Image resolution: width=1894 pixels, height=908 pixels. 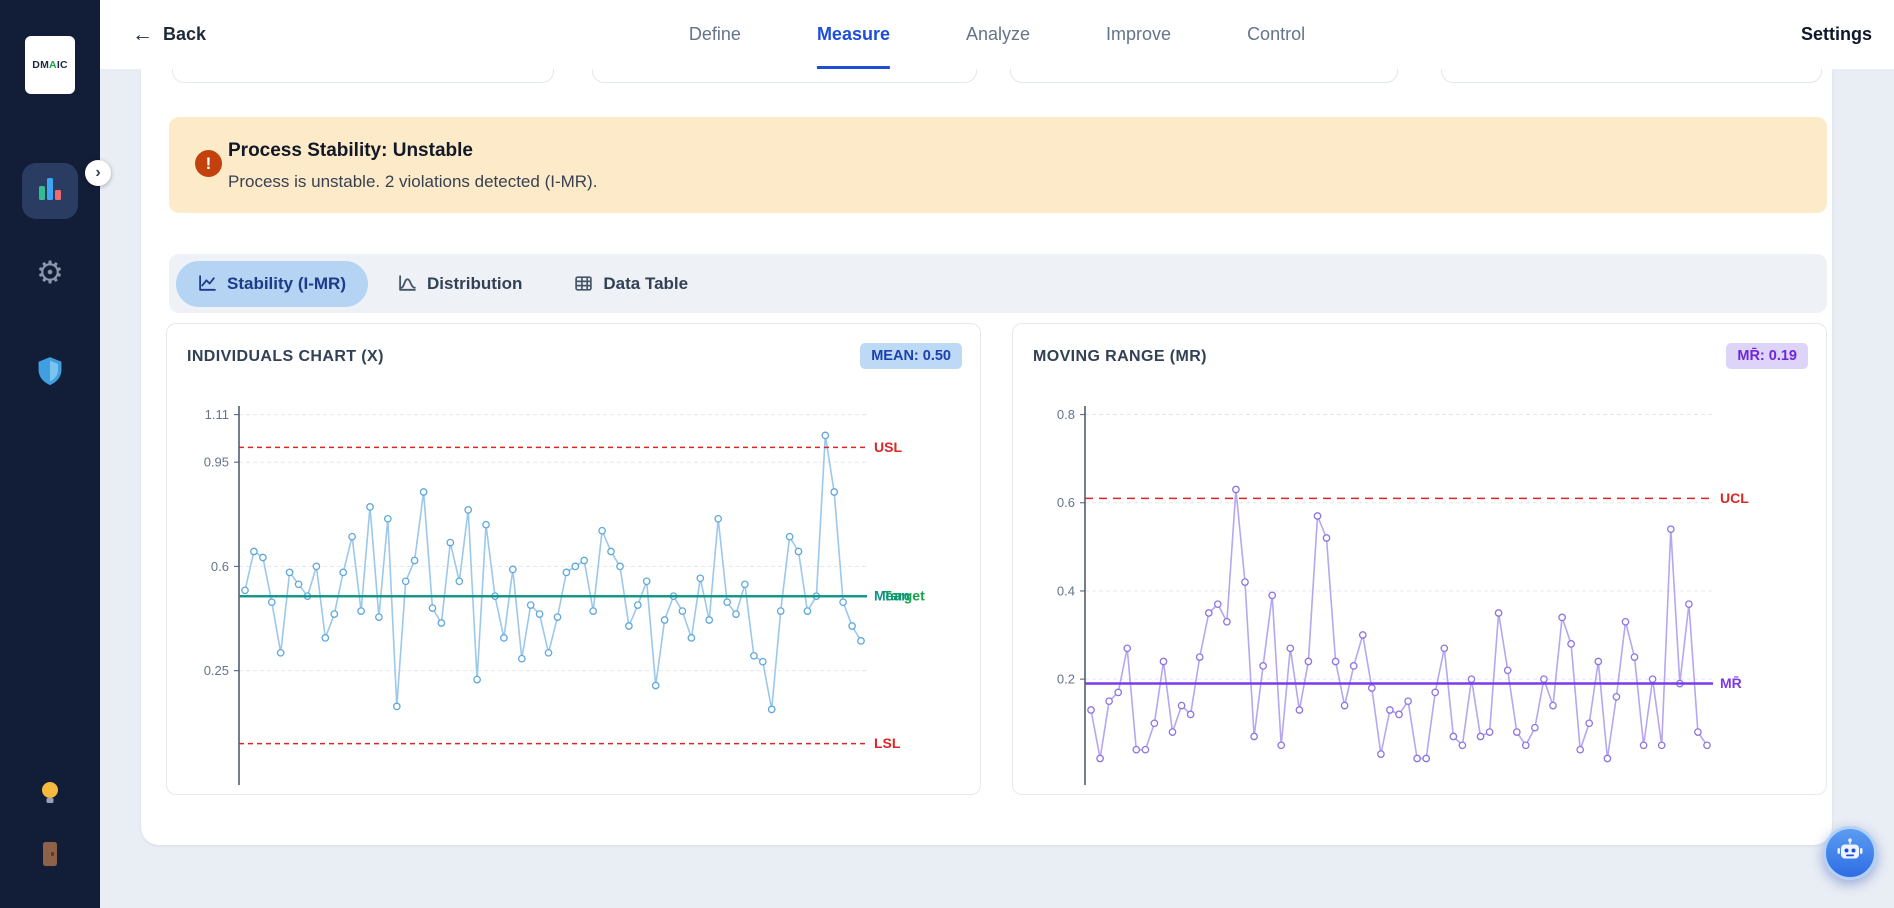 I want to click on tab-analyze: Analyze, so click(x=998, y=34).